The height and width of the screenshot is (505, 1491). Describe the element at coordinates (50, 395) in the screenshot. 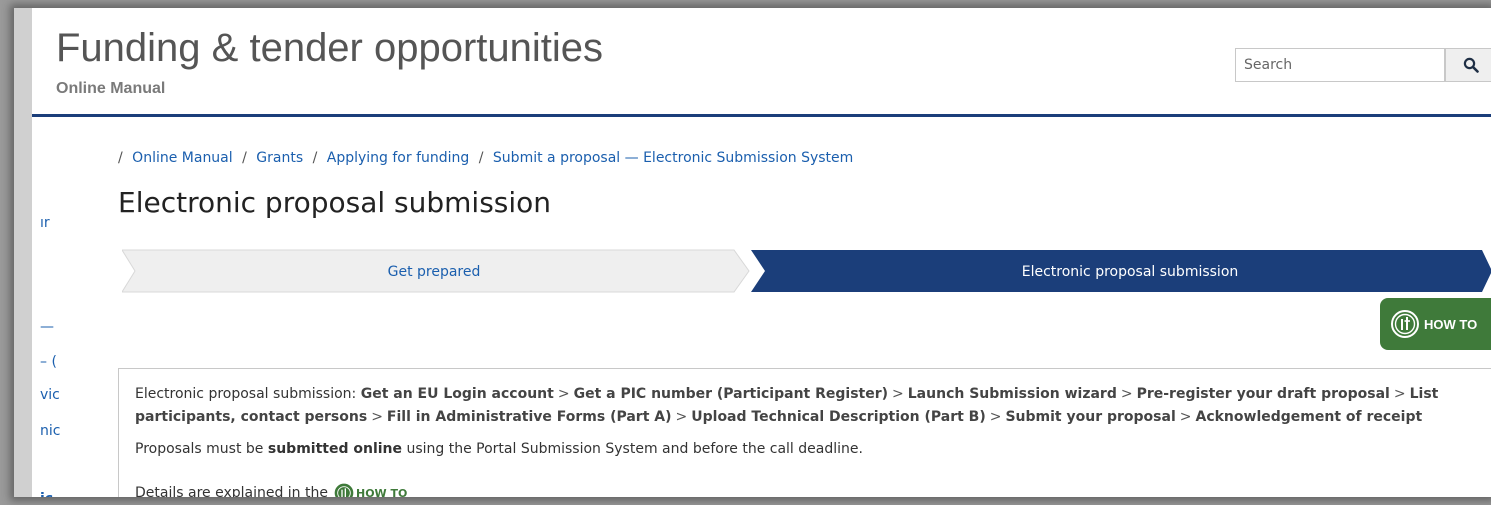

I see `side-nav-item: vic` at that location.